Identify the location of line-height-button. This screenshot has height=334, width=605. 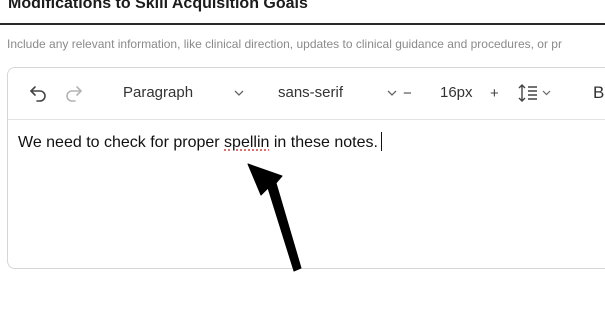
(536, 93).